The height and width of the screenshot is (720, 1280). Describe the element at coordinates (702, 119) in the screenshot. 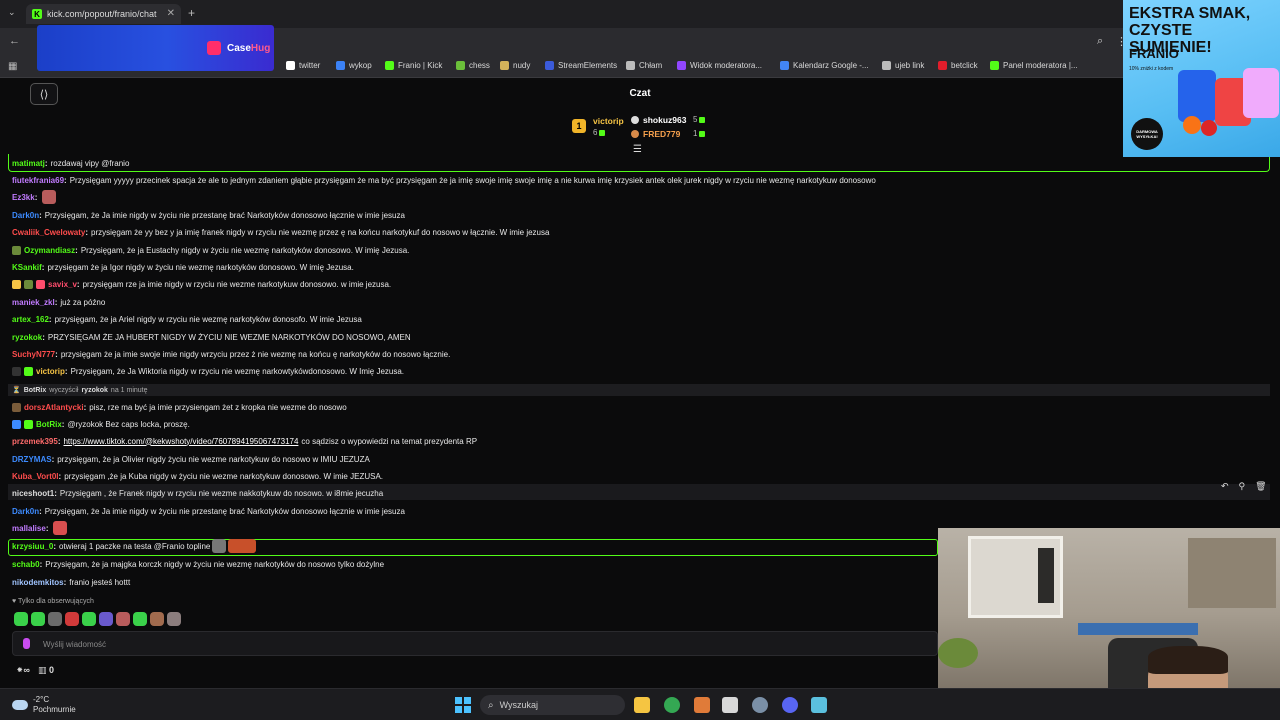

I see `gift-icon` at that location.